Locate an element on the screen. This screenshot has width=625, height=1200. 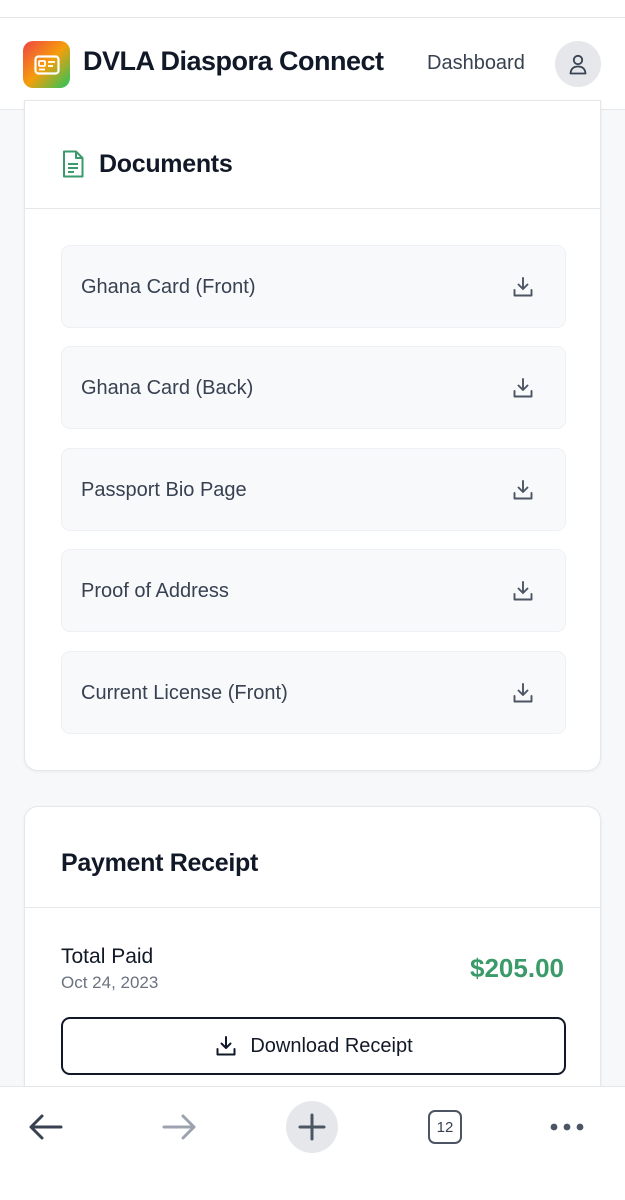
document-item-ghana-card-front: Ghana Card (Front) is located at coordinates (313, 286).